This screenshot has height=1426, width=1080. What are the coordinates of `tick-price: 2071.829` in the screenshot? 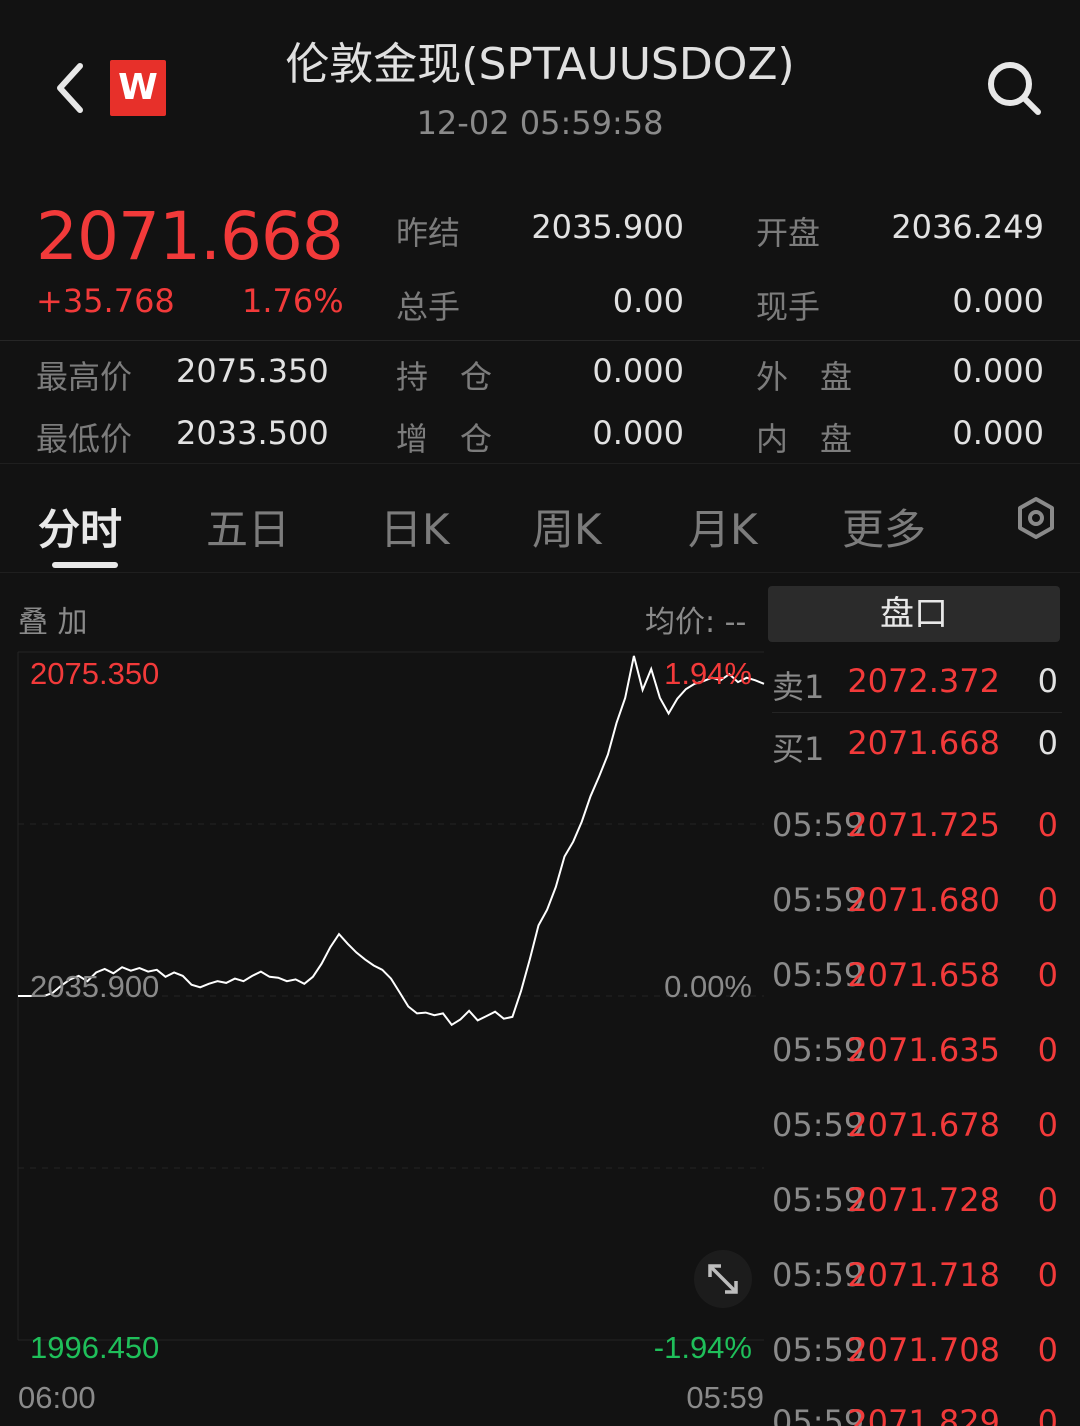 It's located at (923, 1414).